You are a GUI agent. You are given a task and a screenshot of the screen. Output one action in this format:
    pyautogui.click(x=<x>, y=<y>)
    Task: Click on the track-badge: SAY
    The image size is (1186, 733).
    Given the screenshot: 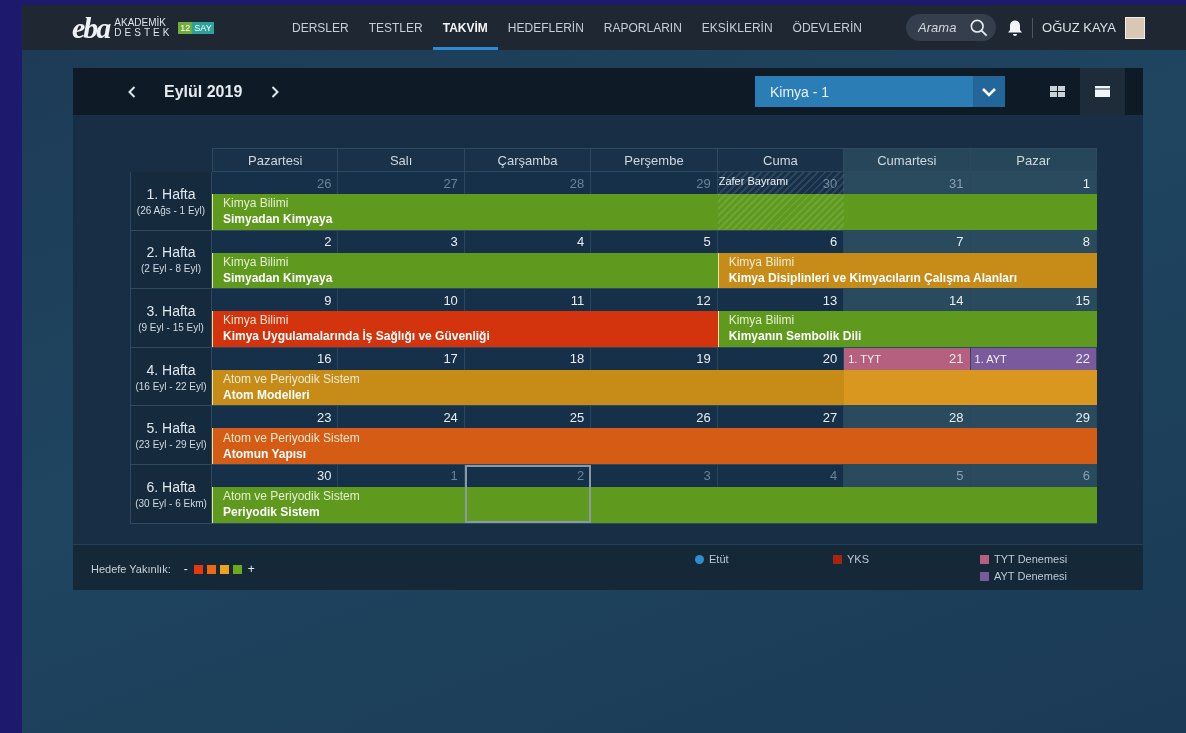 What is the action you would take?
    pyautogui.click(x=203, y=27)
    